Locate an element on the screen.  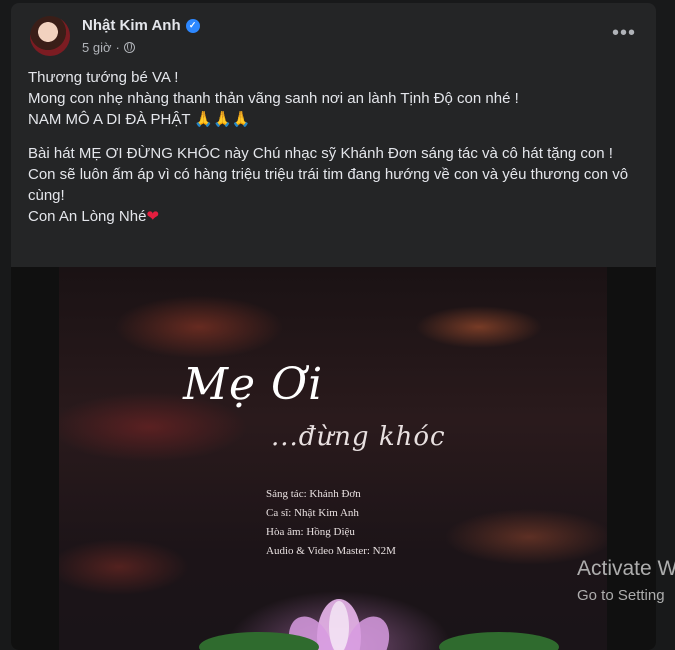
credit-line: Ca sĩ: Nhật Kim Anh is located at coordinates (312, 513).